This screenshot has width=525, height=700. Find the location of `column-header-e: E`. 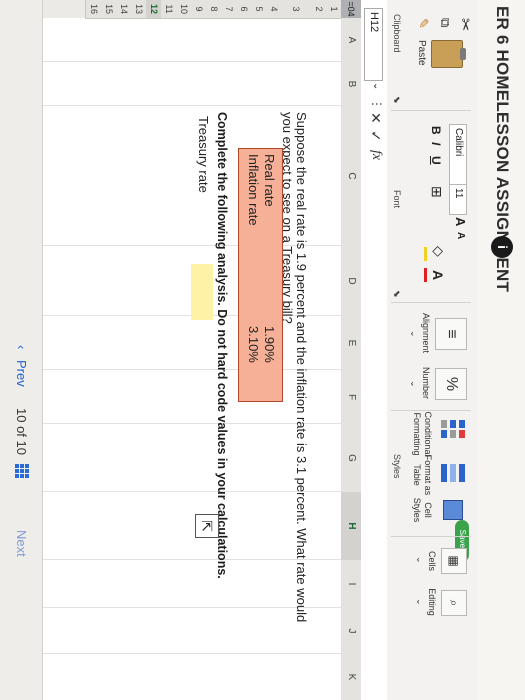

column-header-e: E is located at coordinates (350, 343).